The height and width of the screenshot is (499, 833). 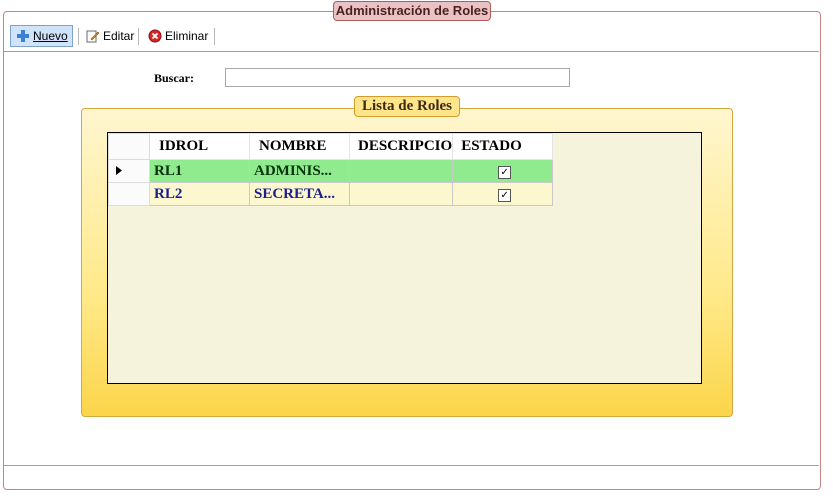 What do you see at coordinates (93, 36) in the screenshot?
I see `edit-pencil-icon` at bounding box center [93, 36].